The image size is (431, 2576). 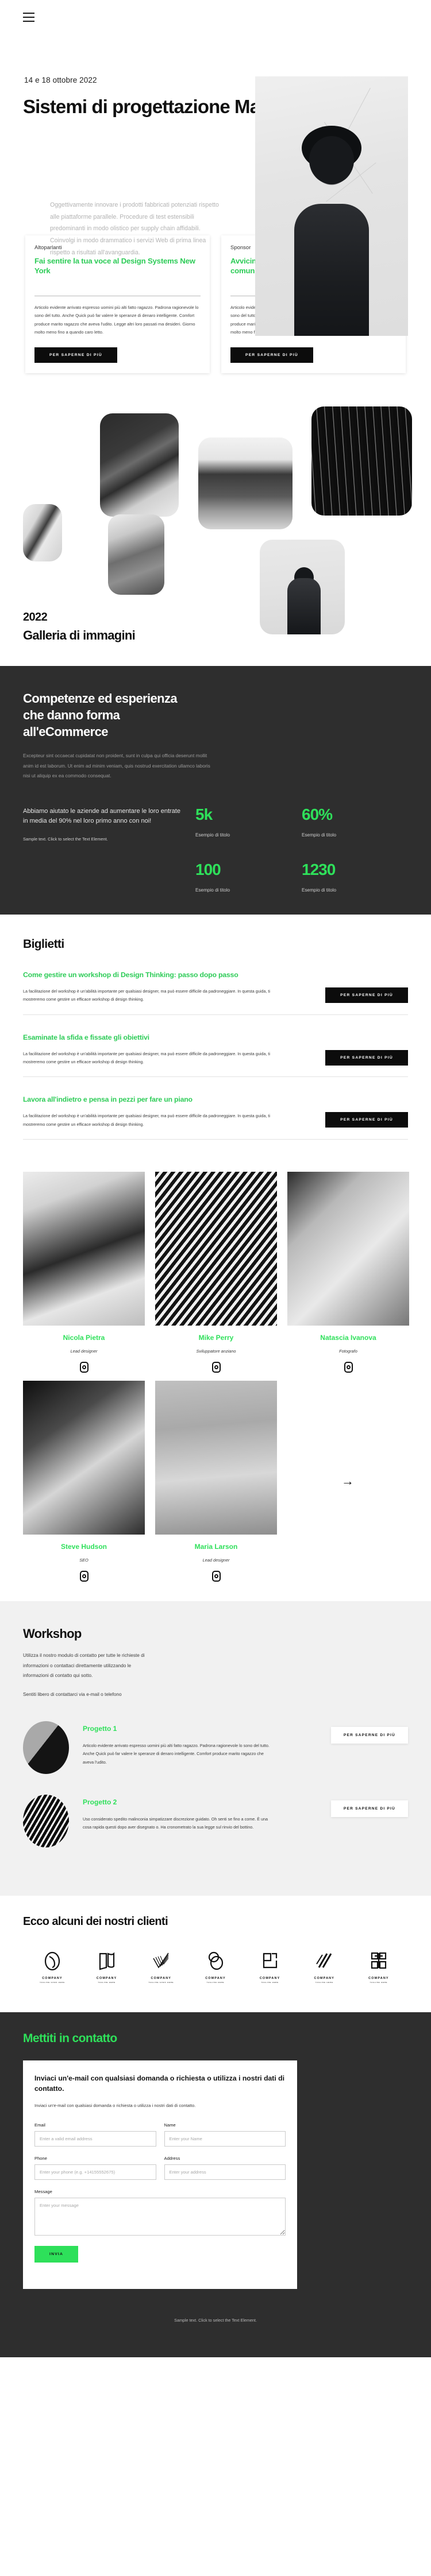 I want to click on address-field-group: Address, so click(x=225, y=2168).